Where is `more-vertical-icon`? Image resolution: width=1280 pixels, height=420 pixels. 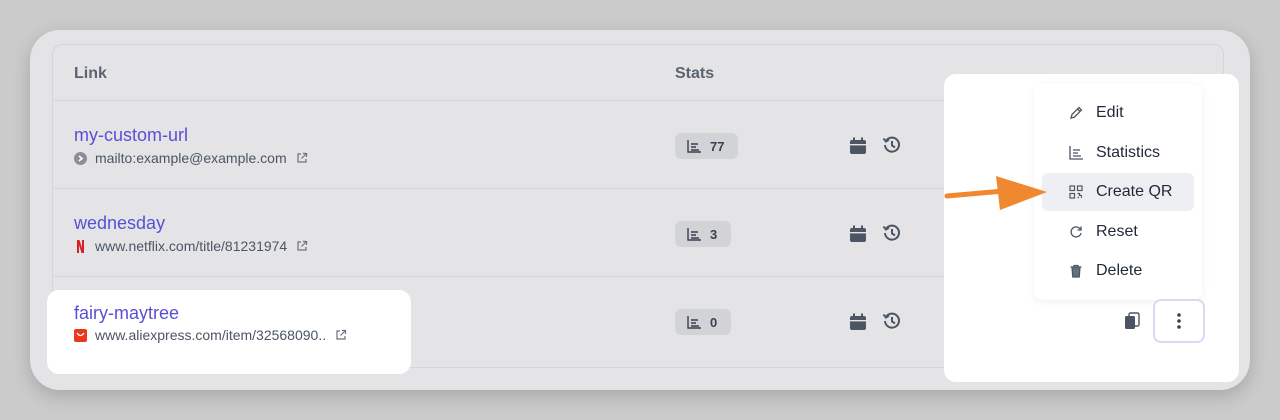 more-vertical-icon is located at coordinates (1179, 321).